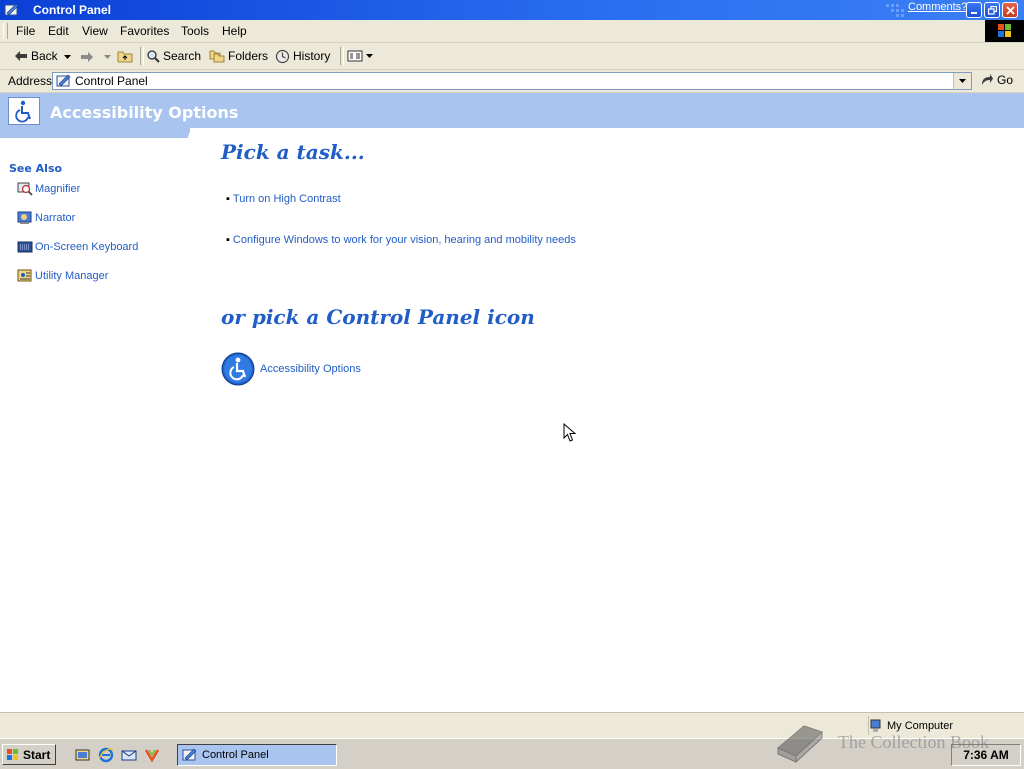 This screenshot has height=769, width=1024. What do you see at coordinates (235, 755) in the screenshot?
I see `taskbar-item-label: Control Panel` at bounding box center [235, 755].